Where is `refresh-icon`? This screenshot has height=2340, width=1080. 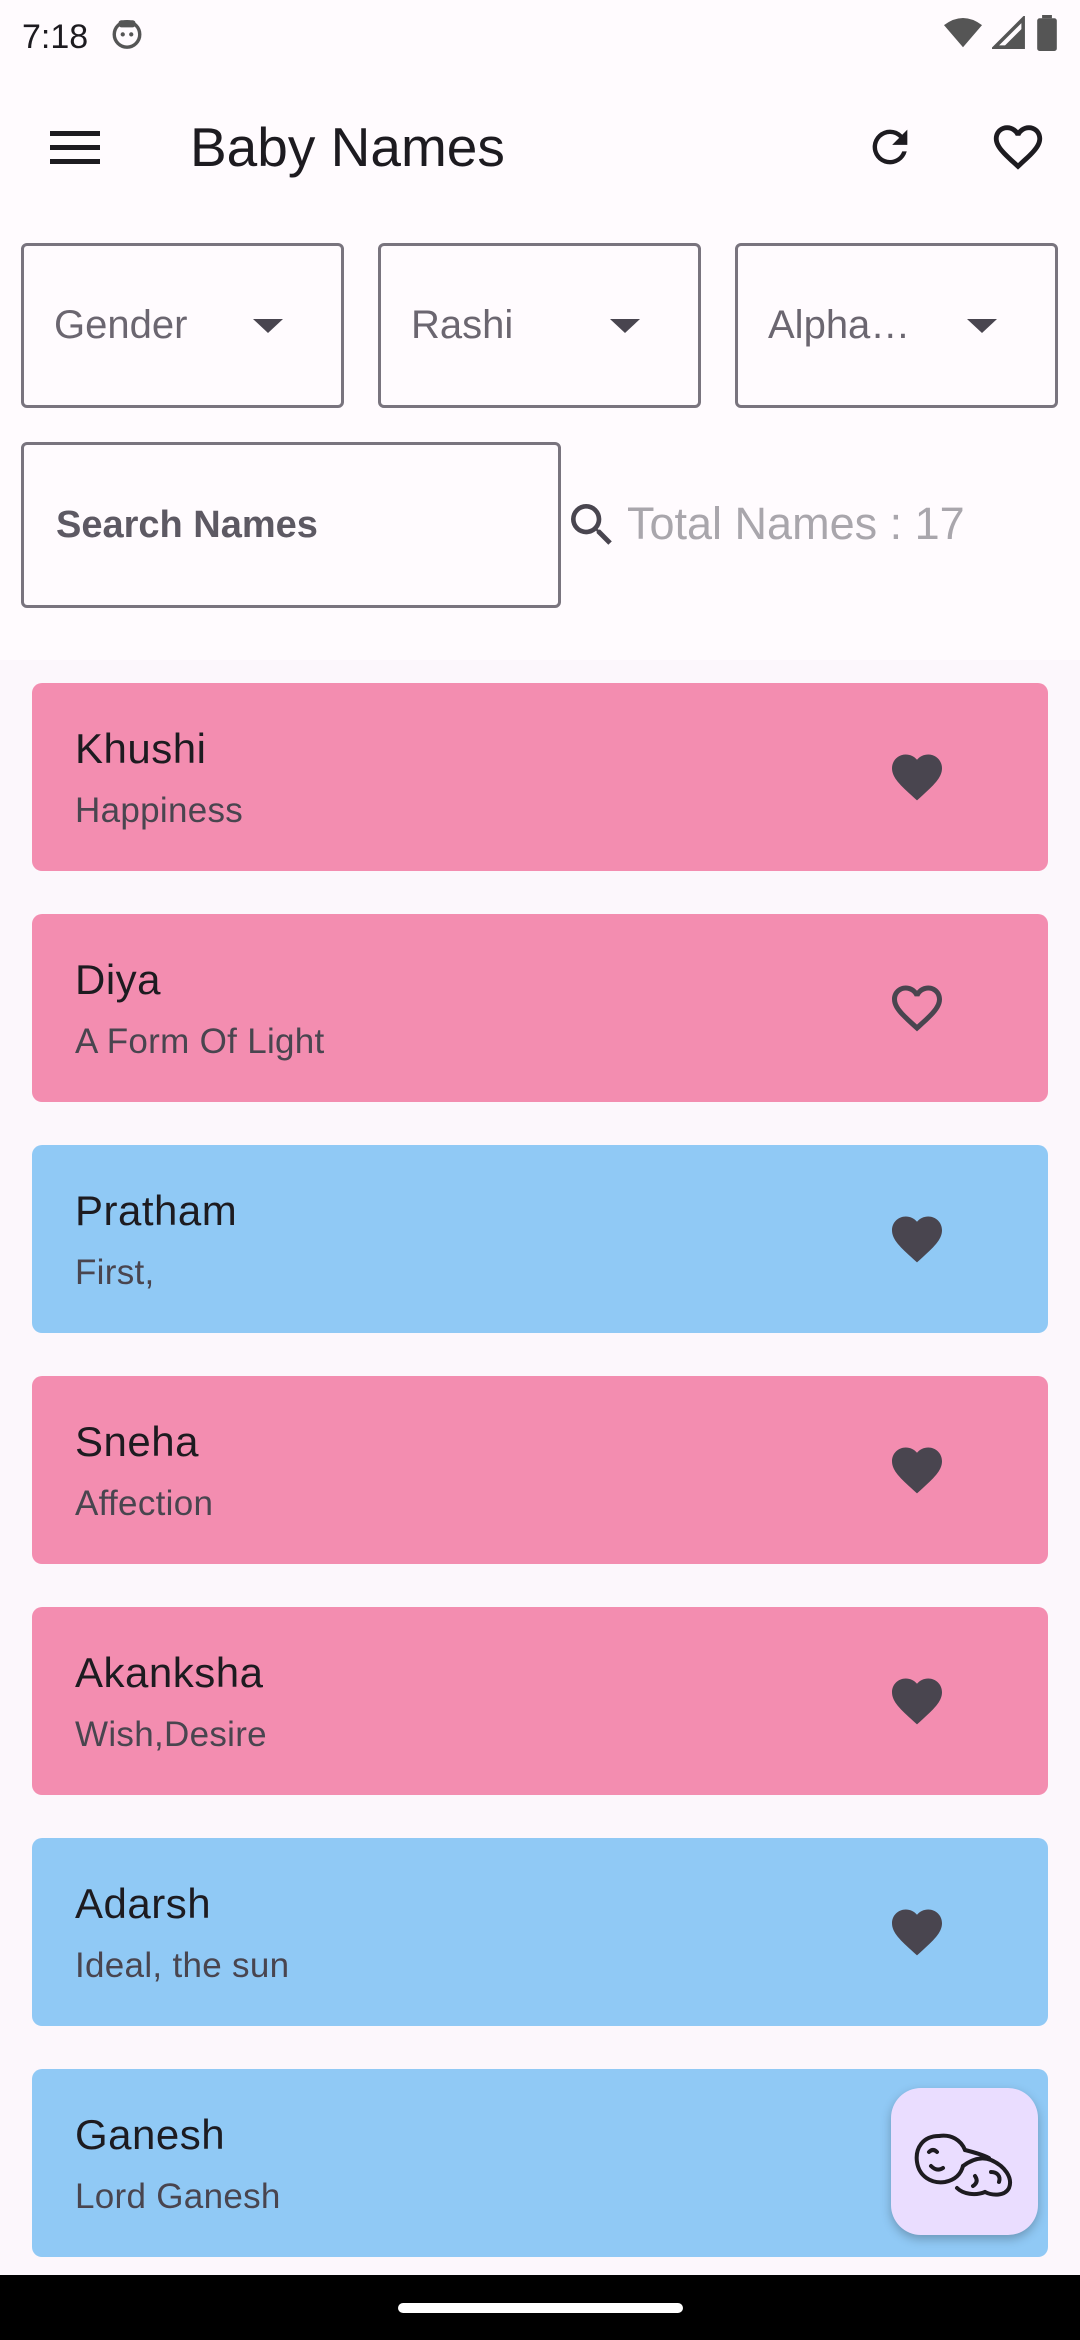
refresh-icon is located at coordinates (890, 147).